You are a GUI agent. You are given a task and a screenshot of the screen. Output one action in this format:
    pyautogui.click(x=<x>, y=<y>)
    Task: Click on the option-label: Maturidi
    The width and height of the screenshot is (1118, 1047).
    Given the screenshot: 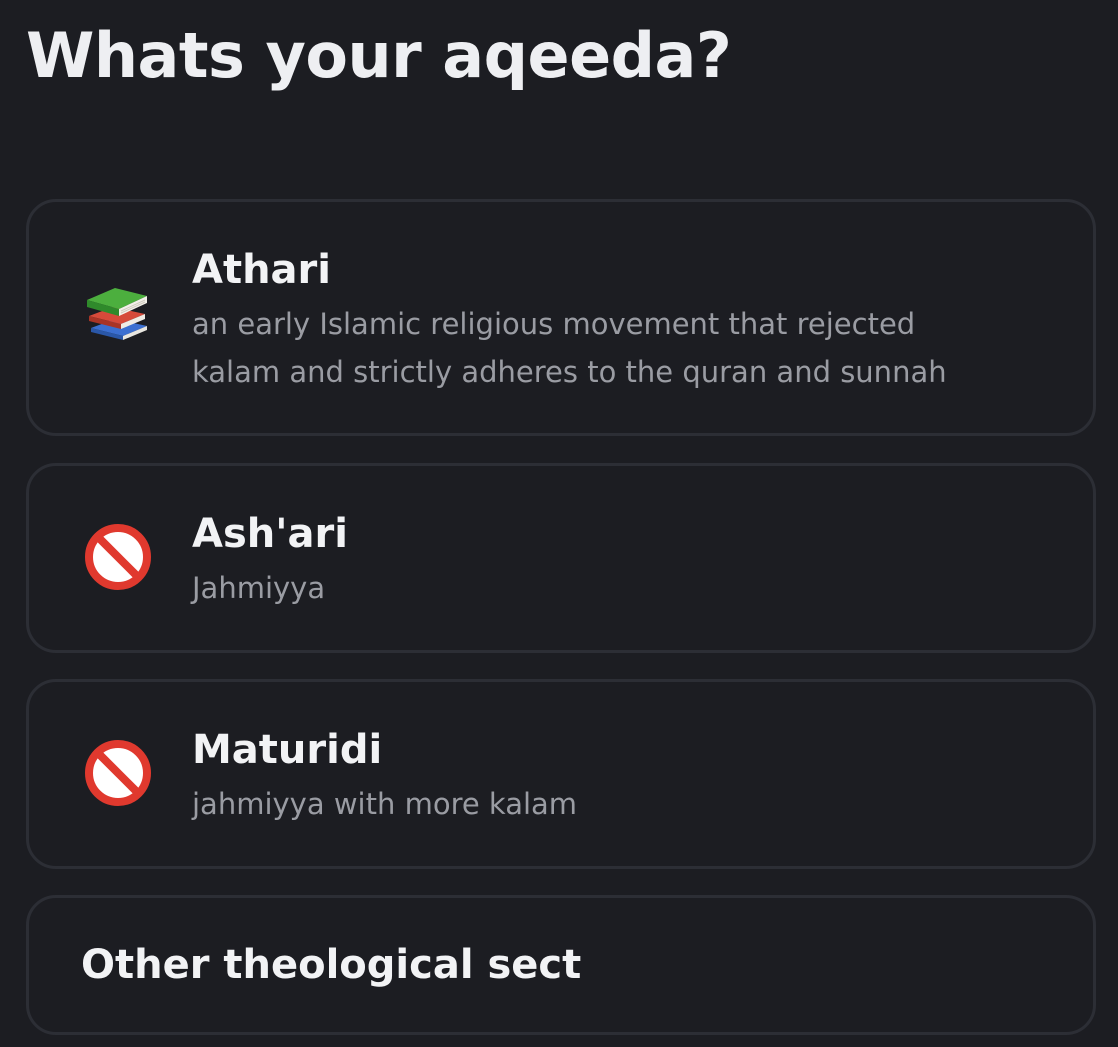 What is the action you would take?
    pyautogui.click(x=287, y=750)
    